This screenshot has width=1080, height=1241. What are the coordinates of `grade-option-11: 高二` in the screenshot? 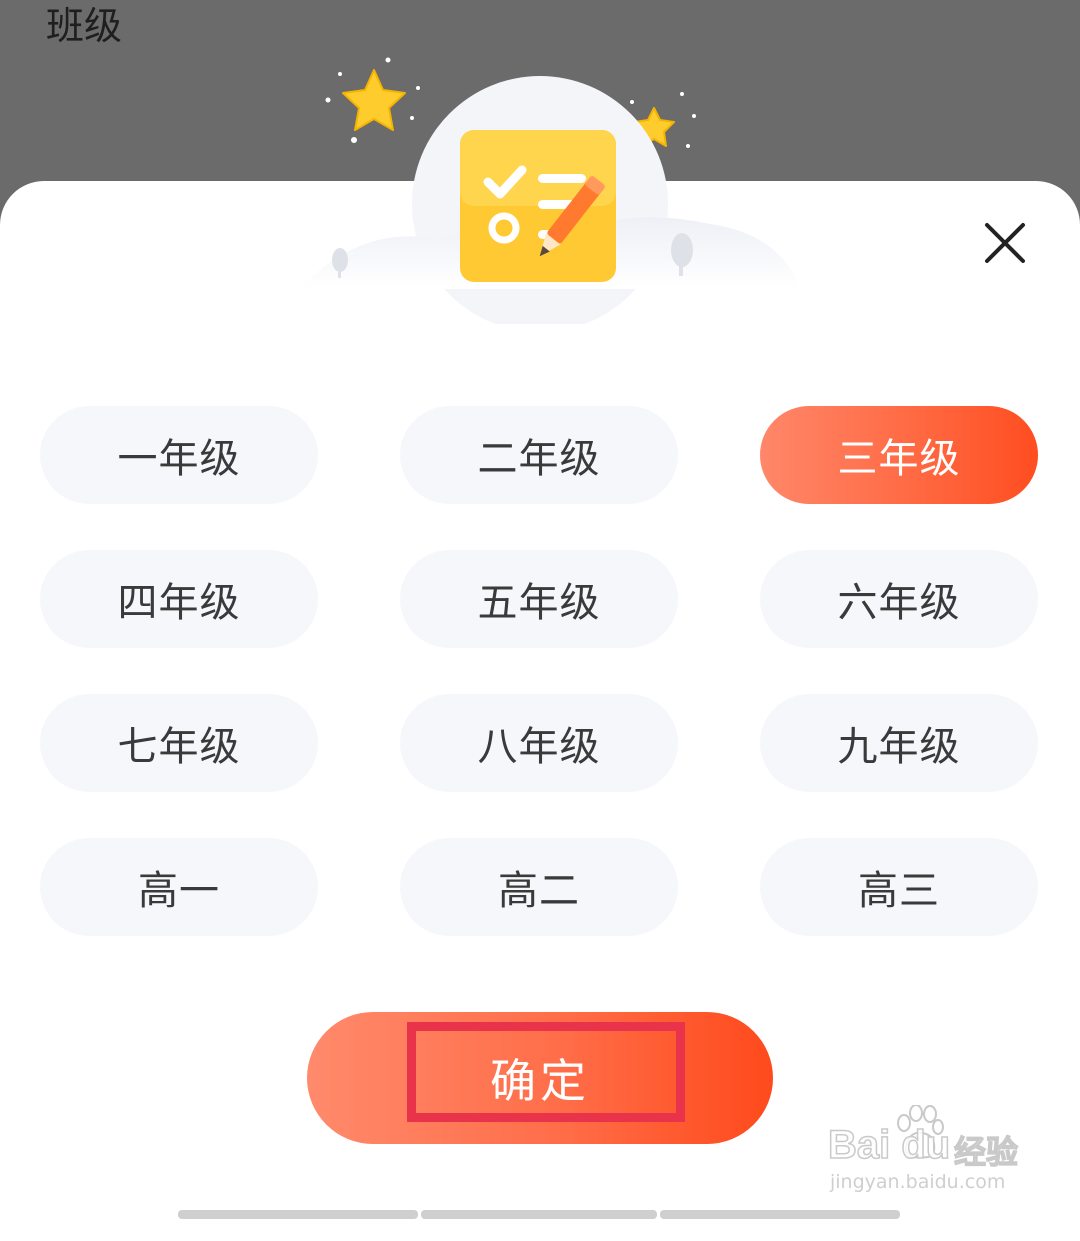 It's located at (539, 887).